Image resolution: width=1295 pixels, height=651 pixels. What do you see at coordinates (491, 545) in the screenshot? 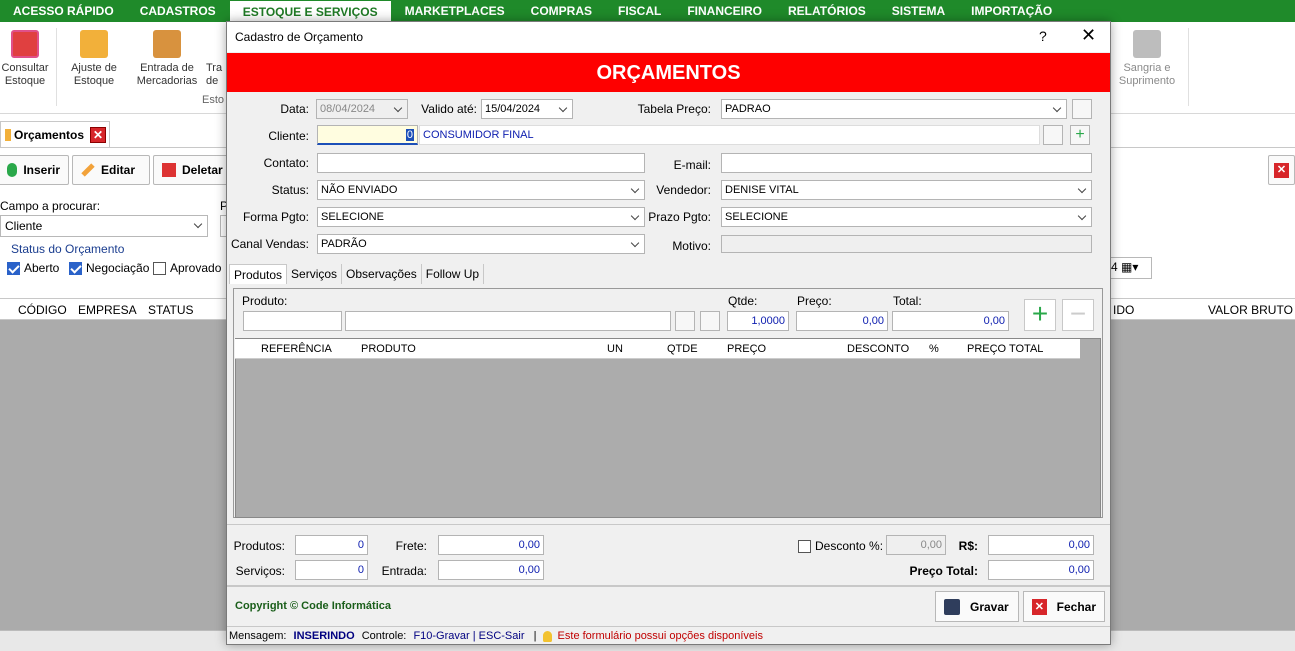
I see `frete-field: 0,00` at bounding box center [491, 545].